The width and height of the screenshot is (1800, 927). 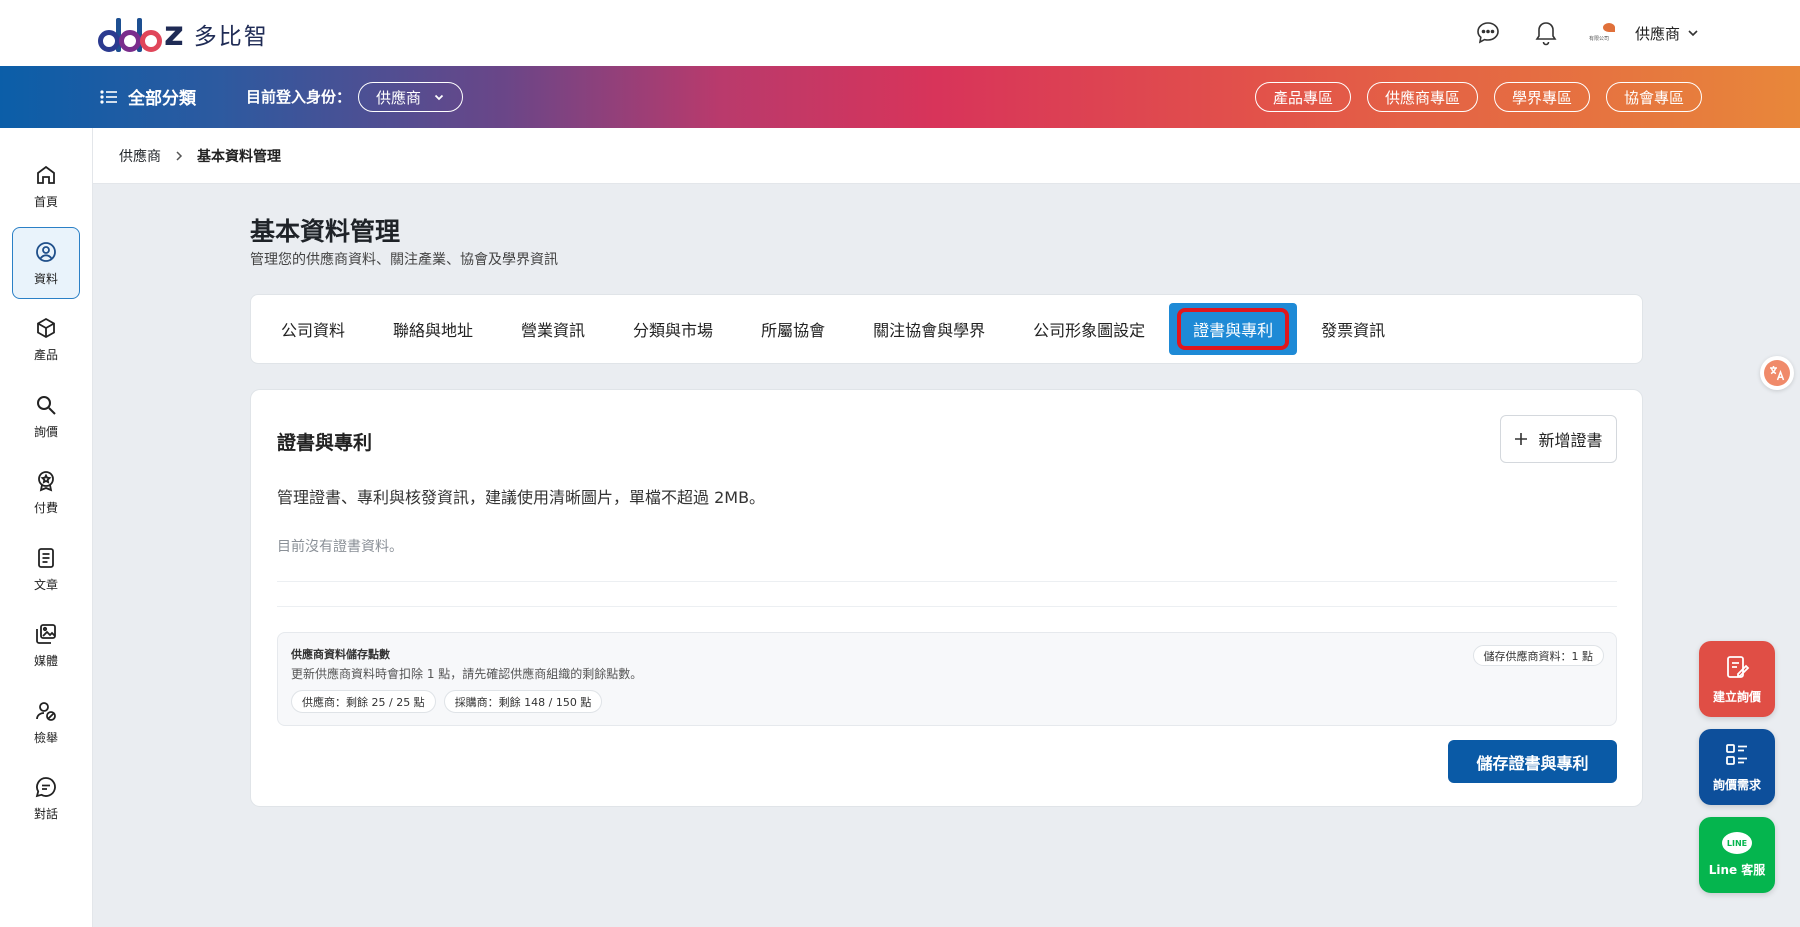 I want to click on tab-company-info: 公司資料, so click(x=313, y=329).